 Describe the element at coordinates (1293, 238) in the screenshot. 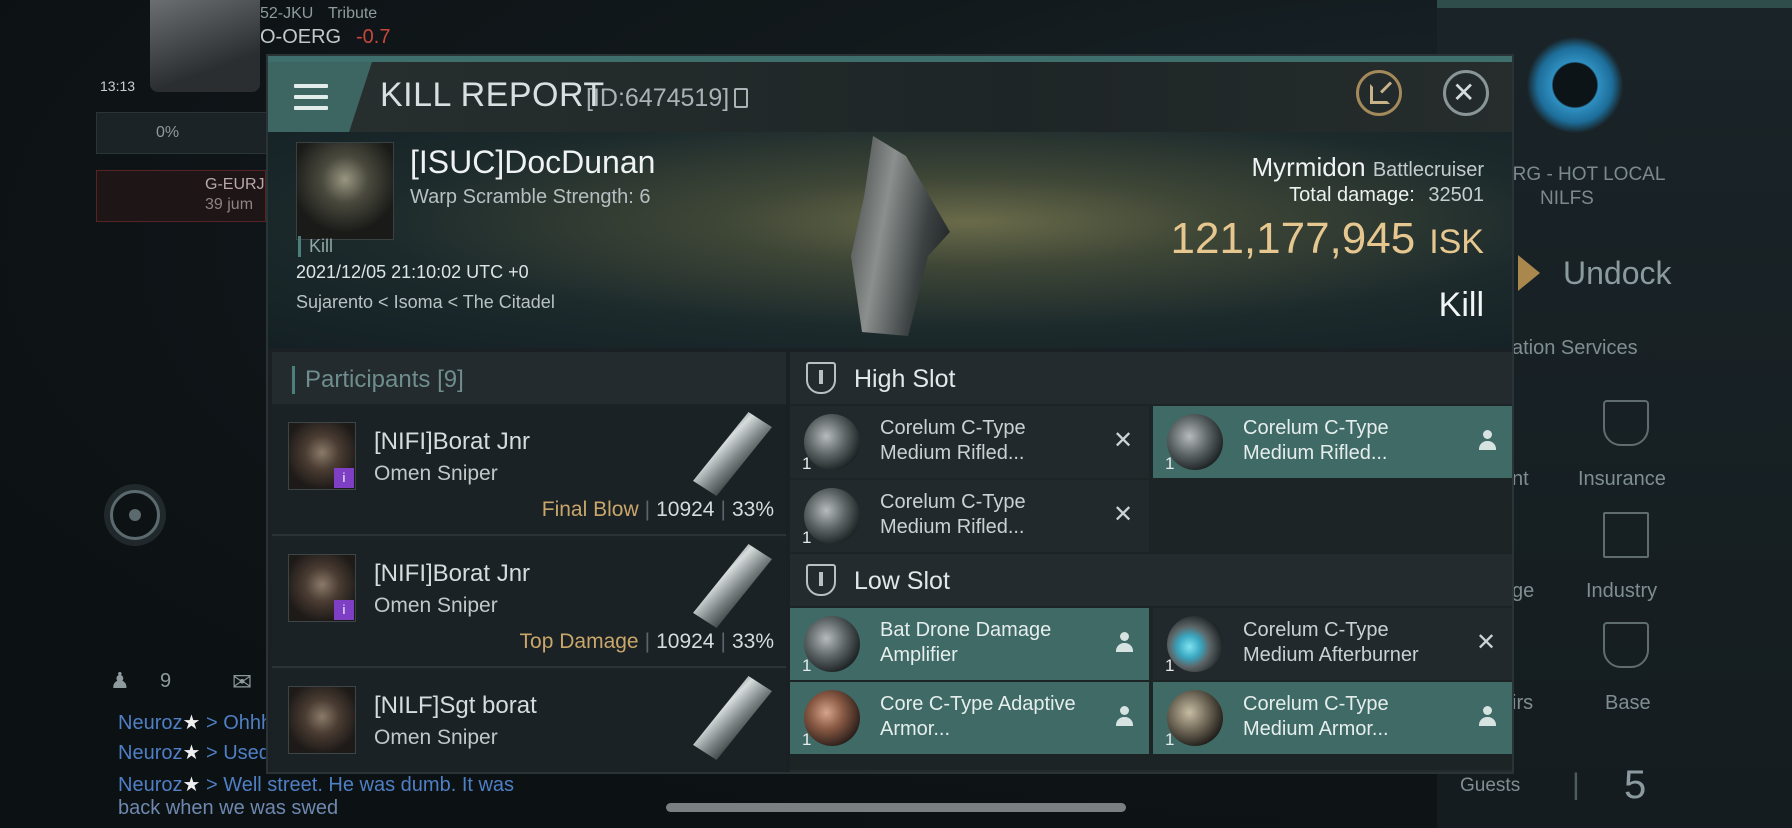

I see `isk-amount: 121,177,945` at that location.